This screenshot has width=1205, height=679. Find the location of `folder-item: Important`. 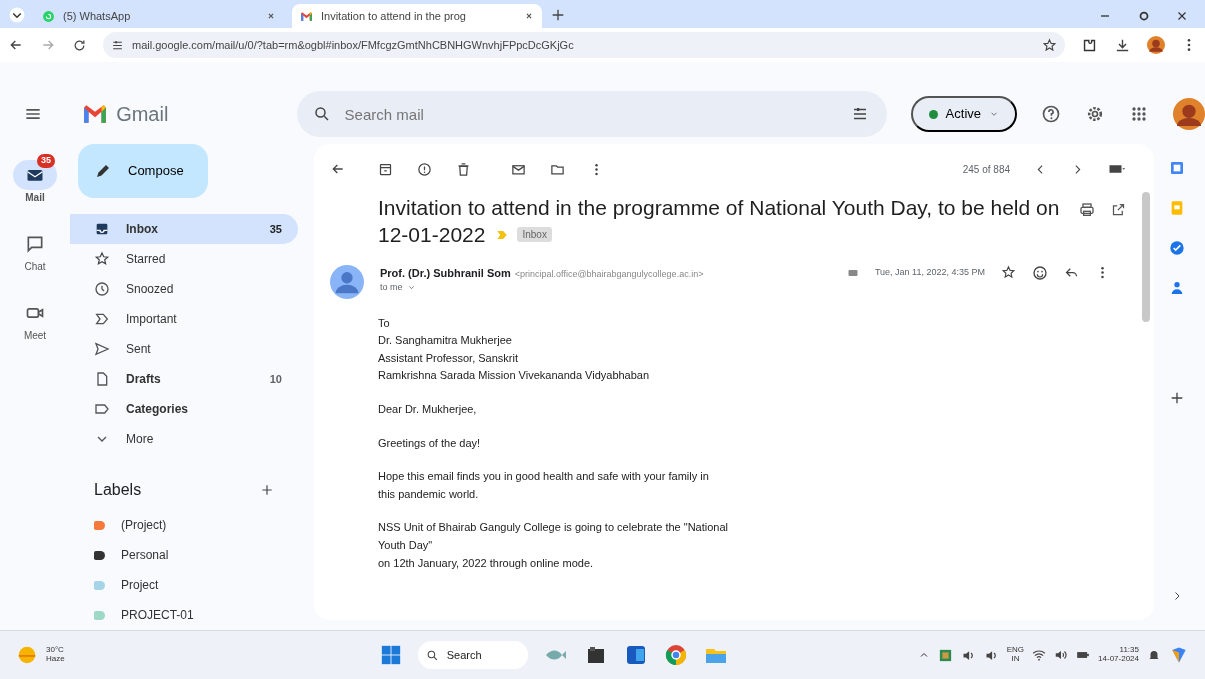

folder-item: Important is located at coordinates (184, 319).